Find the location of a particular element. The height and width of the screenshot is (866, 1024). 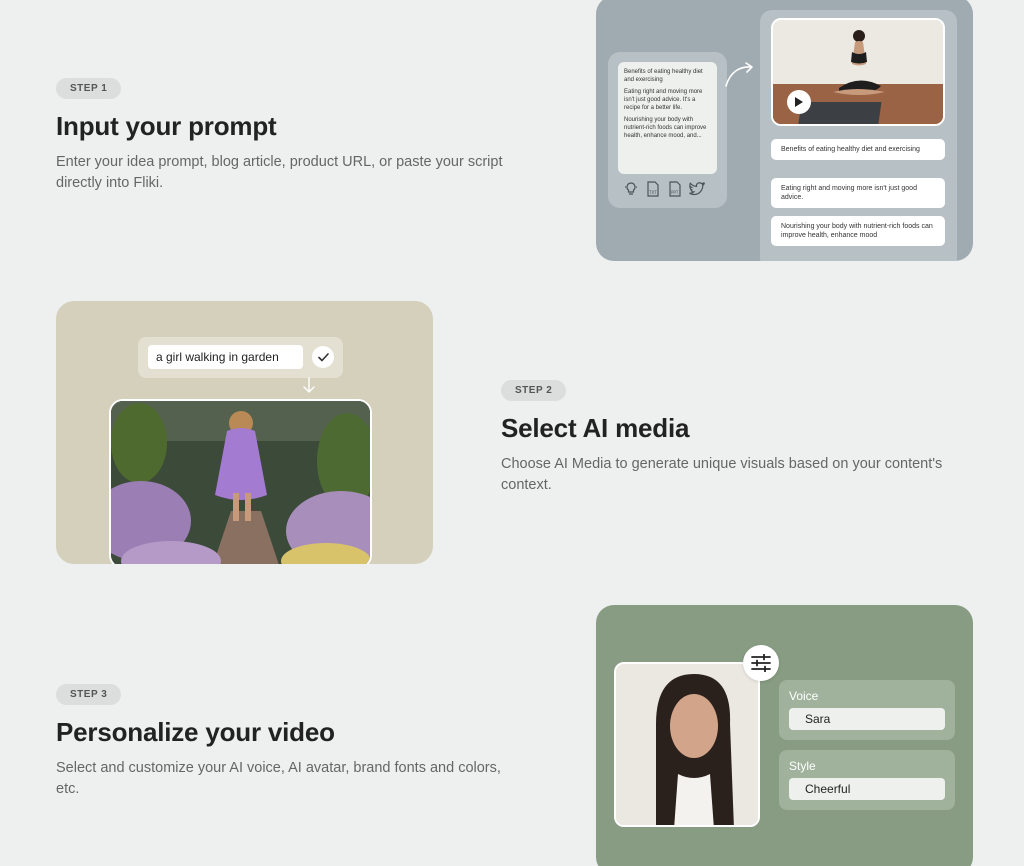

svg-text: TXT is located at coordinates (652, 192).